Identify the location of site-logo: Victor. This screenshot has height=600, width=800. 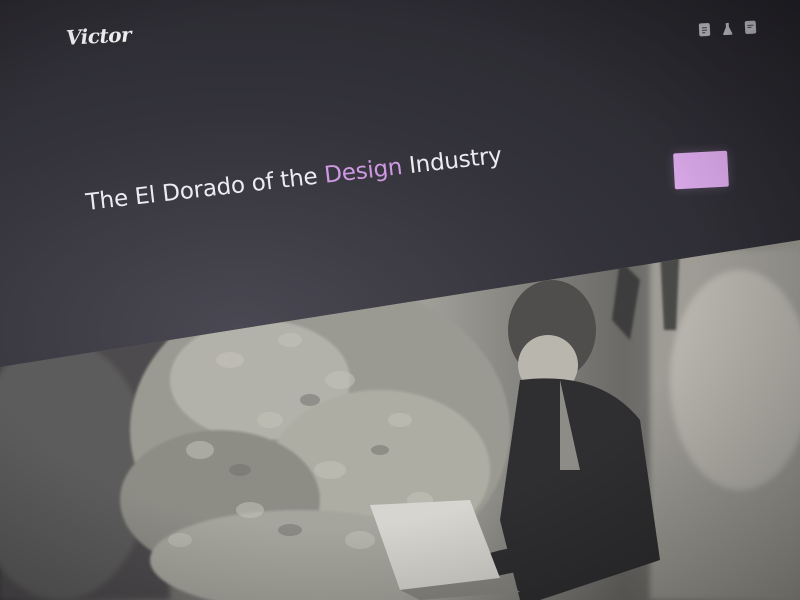
(98, 35).